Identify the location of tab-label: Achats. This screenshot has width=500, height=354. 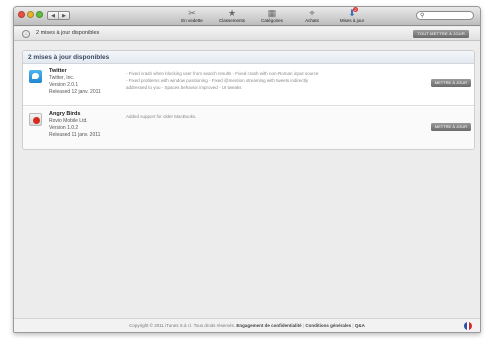
(312, 20).